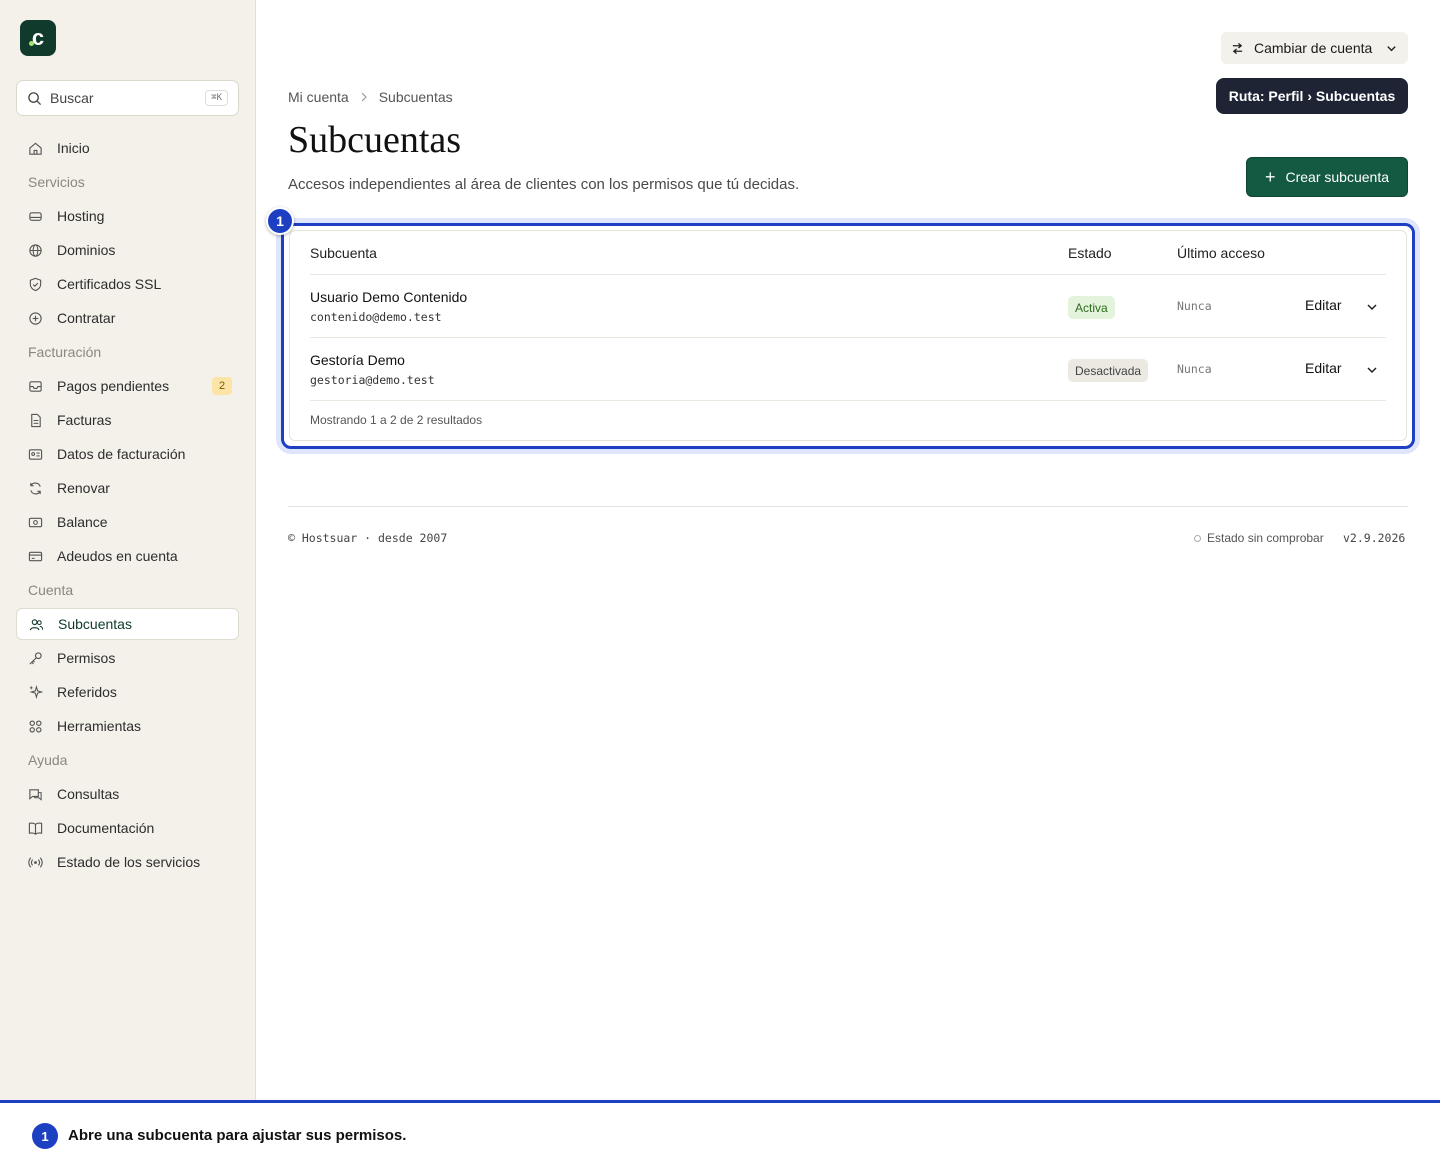  Describe the element at coordinates (65, 352) in the screenshot. I see `sidebar-section-6: Facturación` at that location.